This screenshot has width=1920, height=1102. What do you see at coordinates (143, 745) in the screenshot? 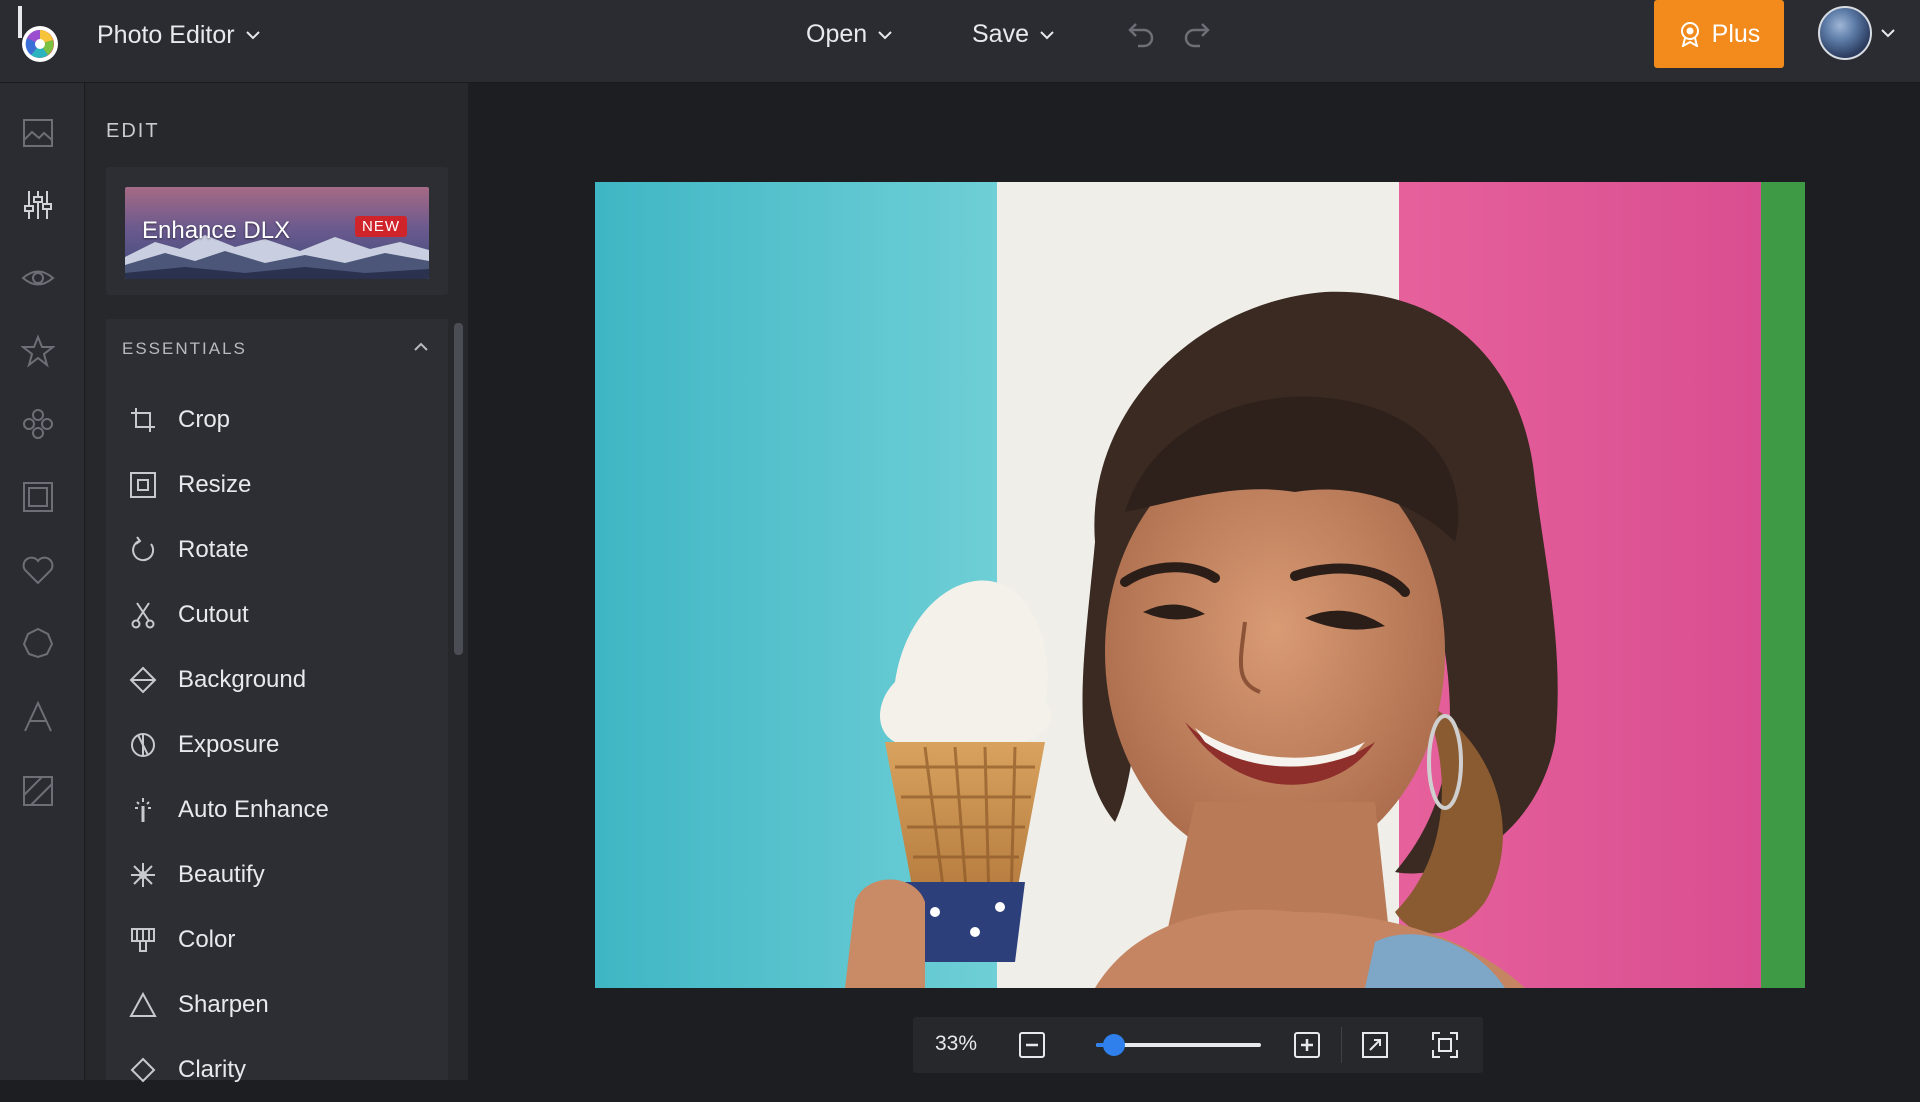
I see `exposure-icon` at bounding box center [143, 745].